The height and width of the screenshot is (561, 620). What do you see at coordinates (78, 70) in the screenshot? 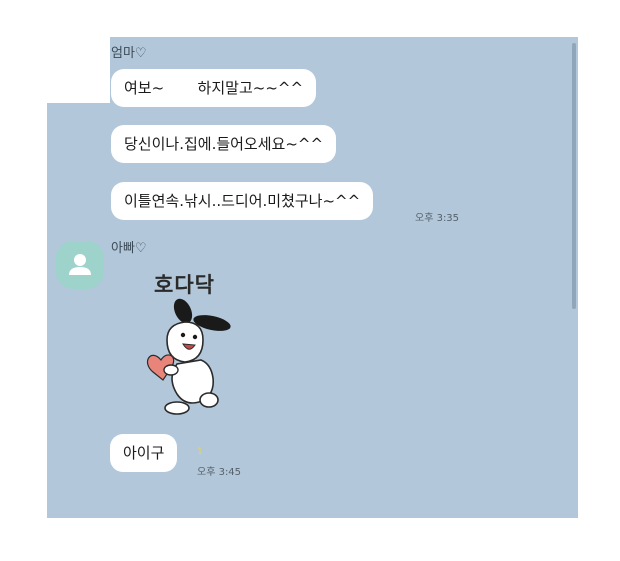
I see `masked-avatar` at bounding box center [78, 70].